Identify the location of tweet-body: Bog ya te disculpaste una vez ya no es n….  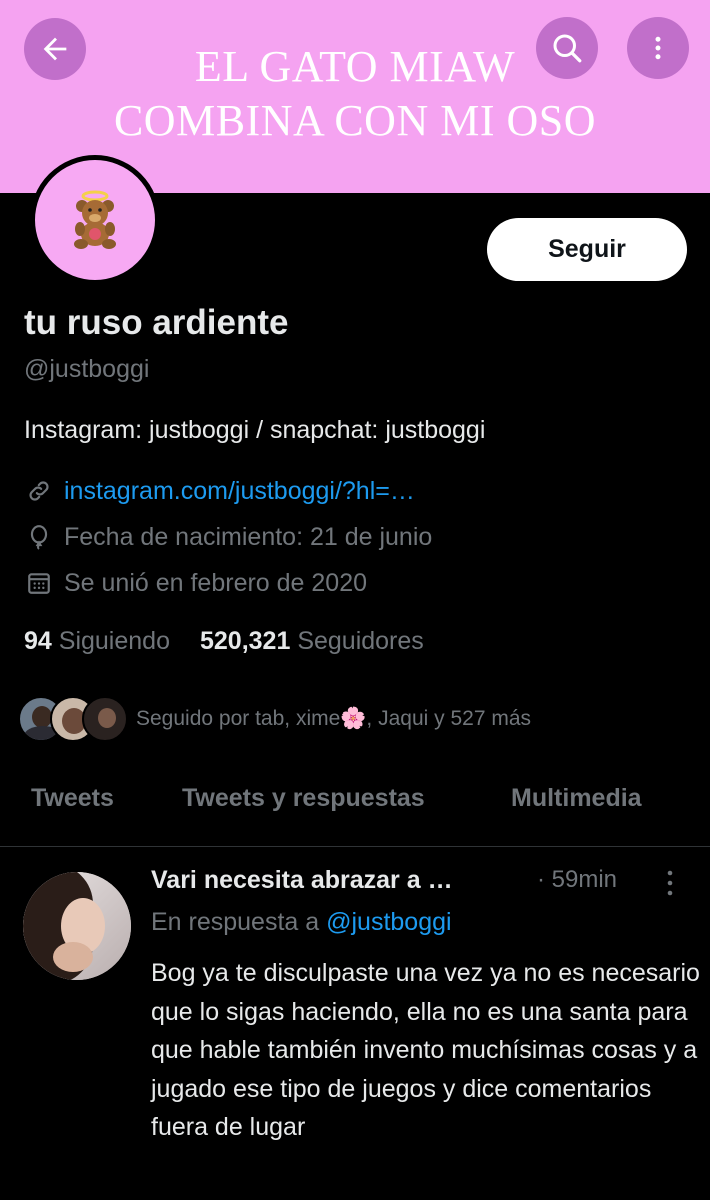
(425, 1050).